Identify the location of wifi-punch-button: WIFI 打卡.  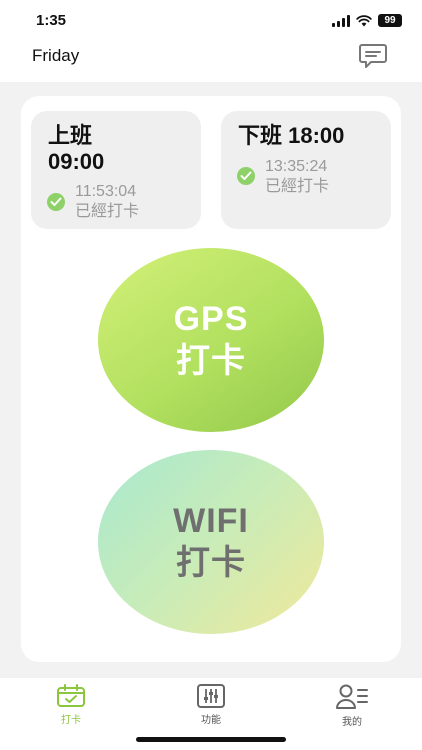
(211, 542).